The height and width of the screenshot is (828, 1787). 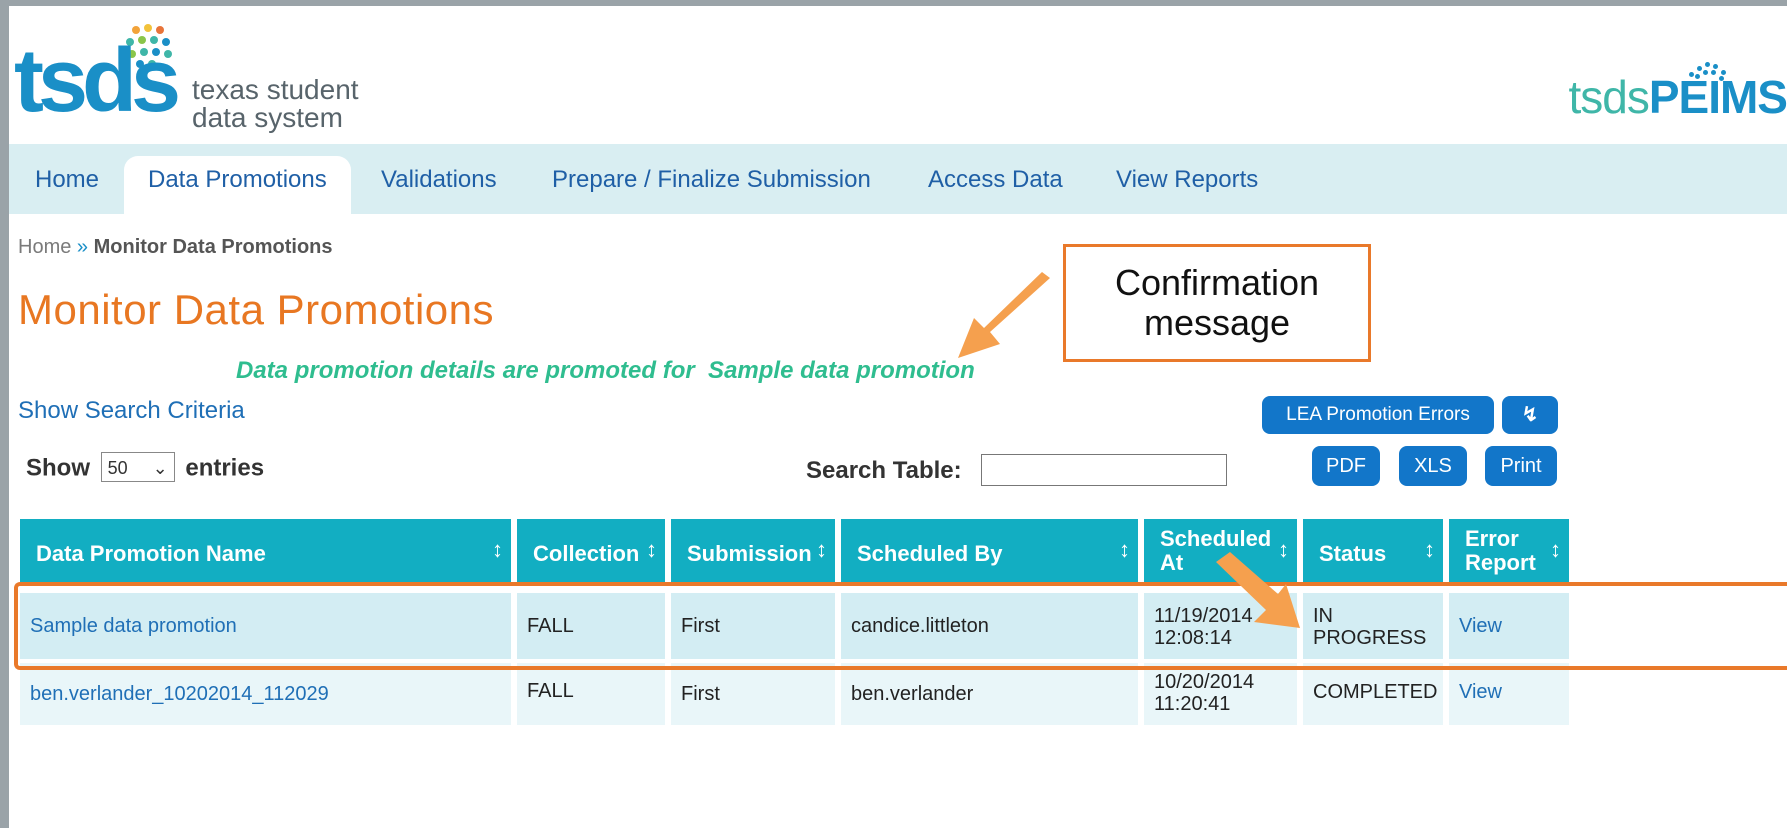 I want to click on col-header-scheduled-at: Scheduled At ↕, so click(x=1220, y=552).